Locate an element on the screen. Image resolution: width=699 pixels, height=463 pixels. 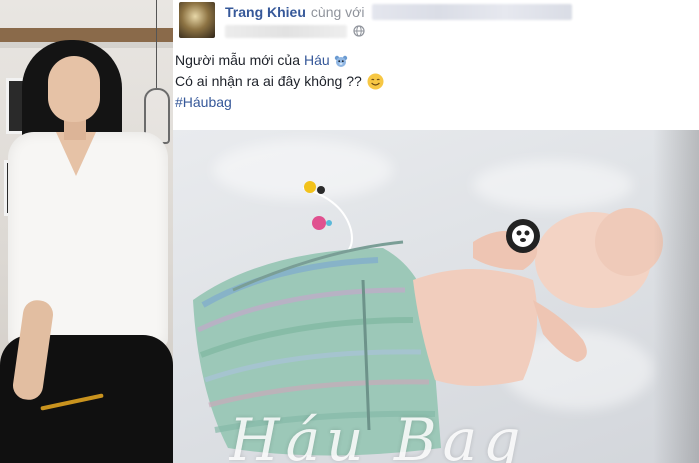
hashtag-link: #Háubag is located at coordinates (203, 102).